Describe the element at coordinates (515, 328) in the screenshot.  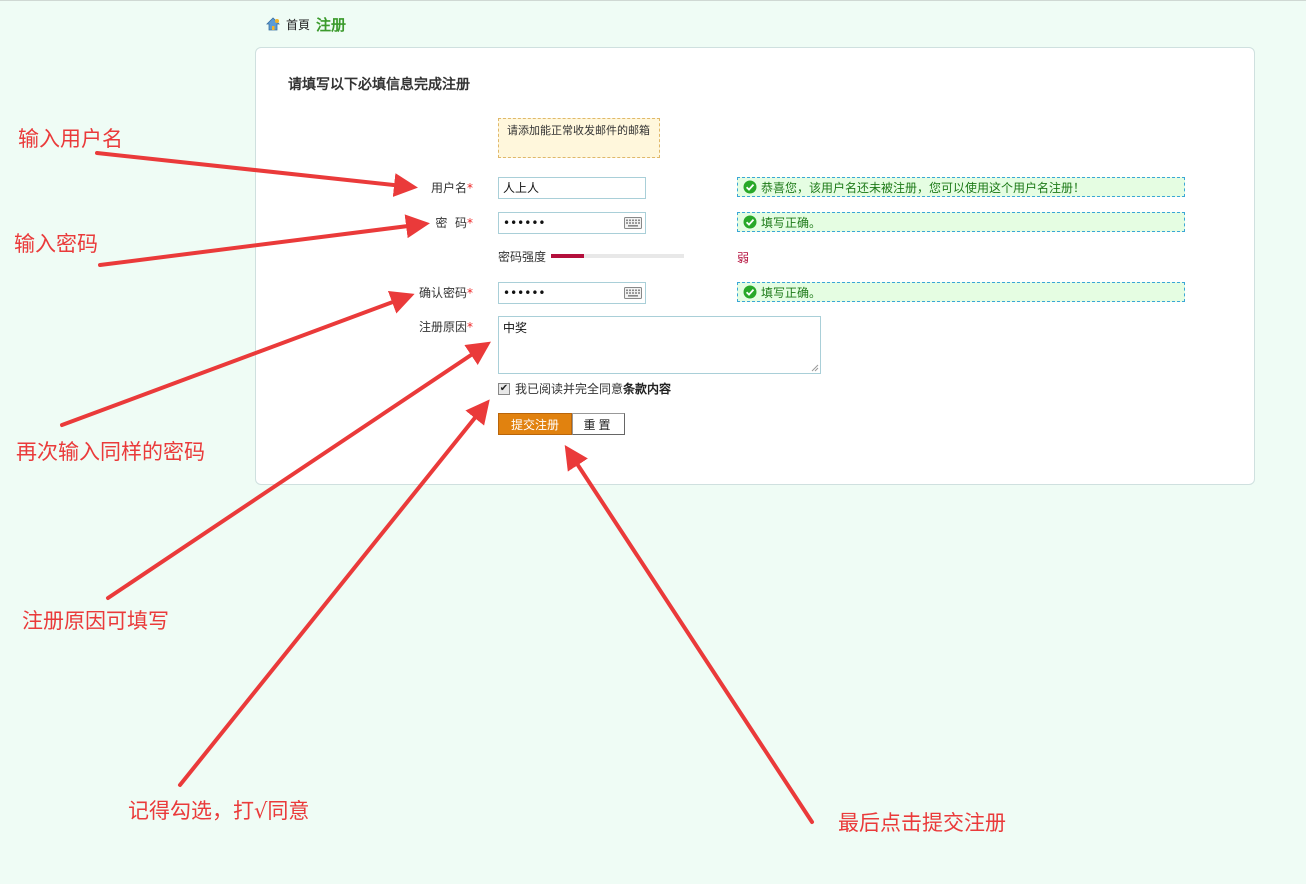
I see `reason-text: 中奖` at that location.